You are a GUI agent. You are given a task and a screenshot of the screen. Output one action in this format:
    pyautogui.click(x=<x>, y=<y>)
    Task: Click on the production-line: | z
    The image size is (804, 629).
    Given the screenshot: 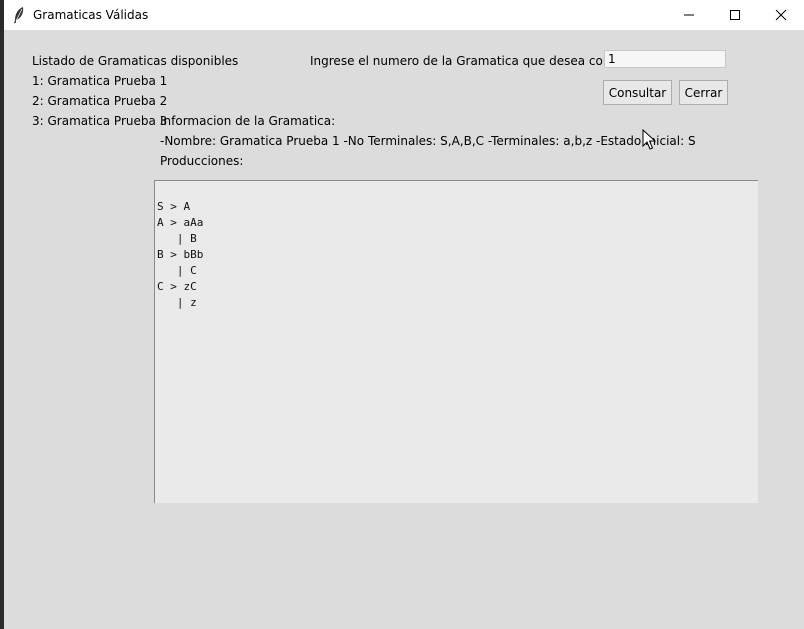 What is the action you would take?
    pyautogui.click(x=177, y=302)
    